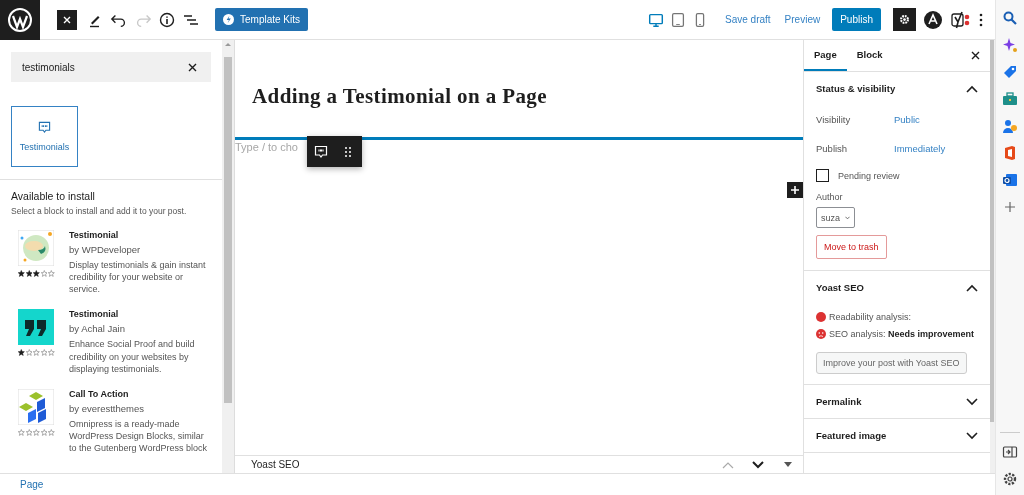 The image size is (1024, 495). I want to click on more-options-icon, so click(981, 19).